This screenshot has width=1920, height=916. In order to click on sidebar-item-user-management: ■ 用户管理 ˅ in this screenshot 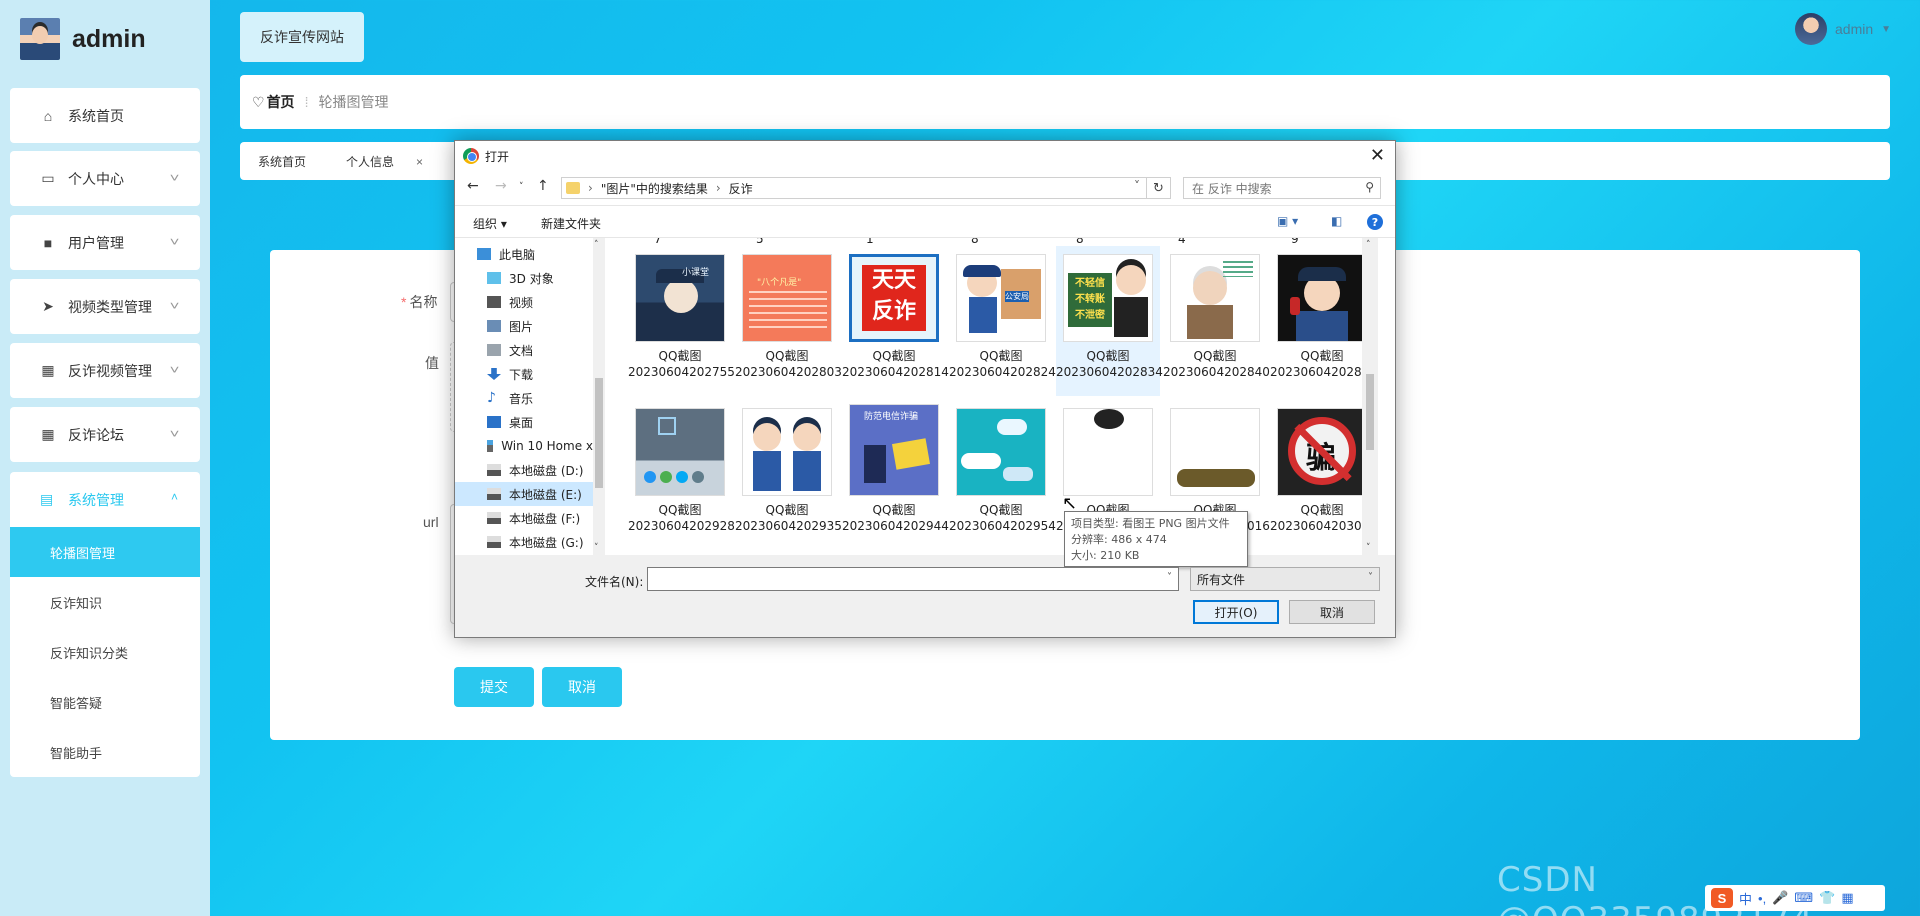, I will do `click(105, 242)`.